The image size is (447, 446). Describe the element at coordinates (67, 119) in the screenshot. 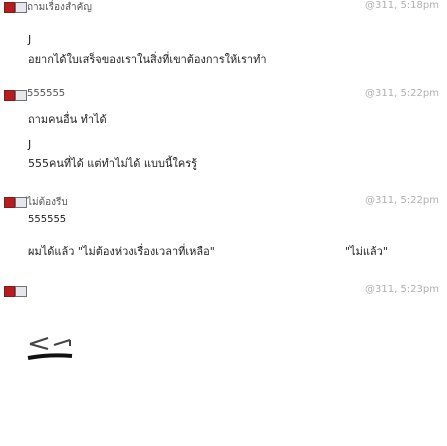

I see `message-line: ถามคนอื่น ทำได้` at that location.